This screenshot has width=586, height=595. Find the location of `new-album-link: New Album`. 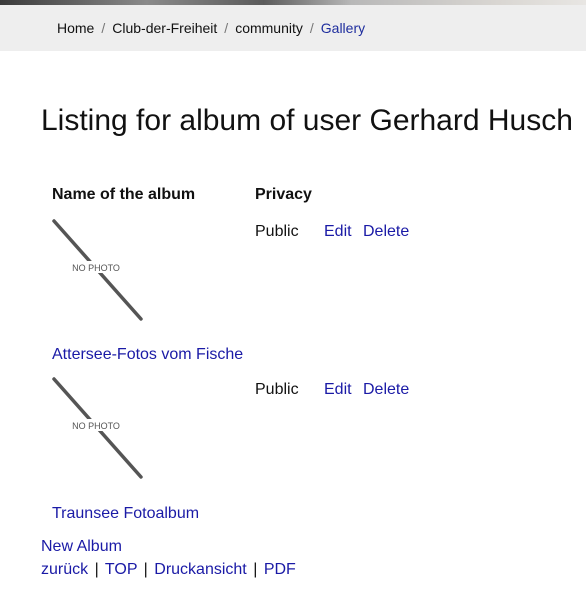

new-album-link: New Album is located at coordinates (81, 547).